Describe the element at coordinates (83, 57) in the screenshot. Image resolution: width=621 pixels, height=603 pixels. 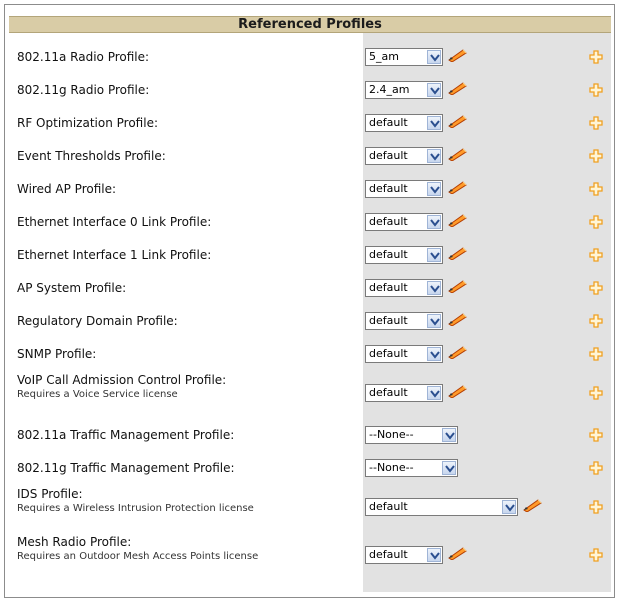
I see `profile-label: 802.11a Radio Profile:` at that location.